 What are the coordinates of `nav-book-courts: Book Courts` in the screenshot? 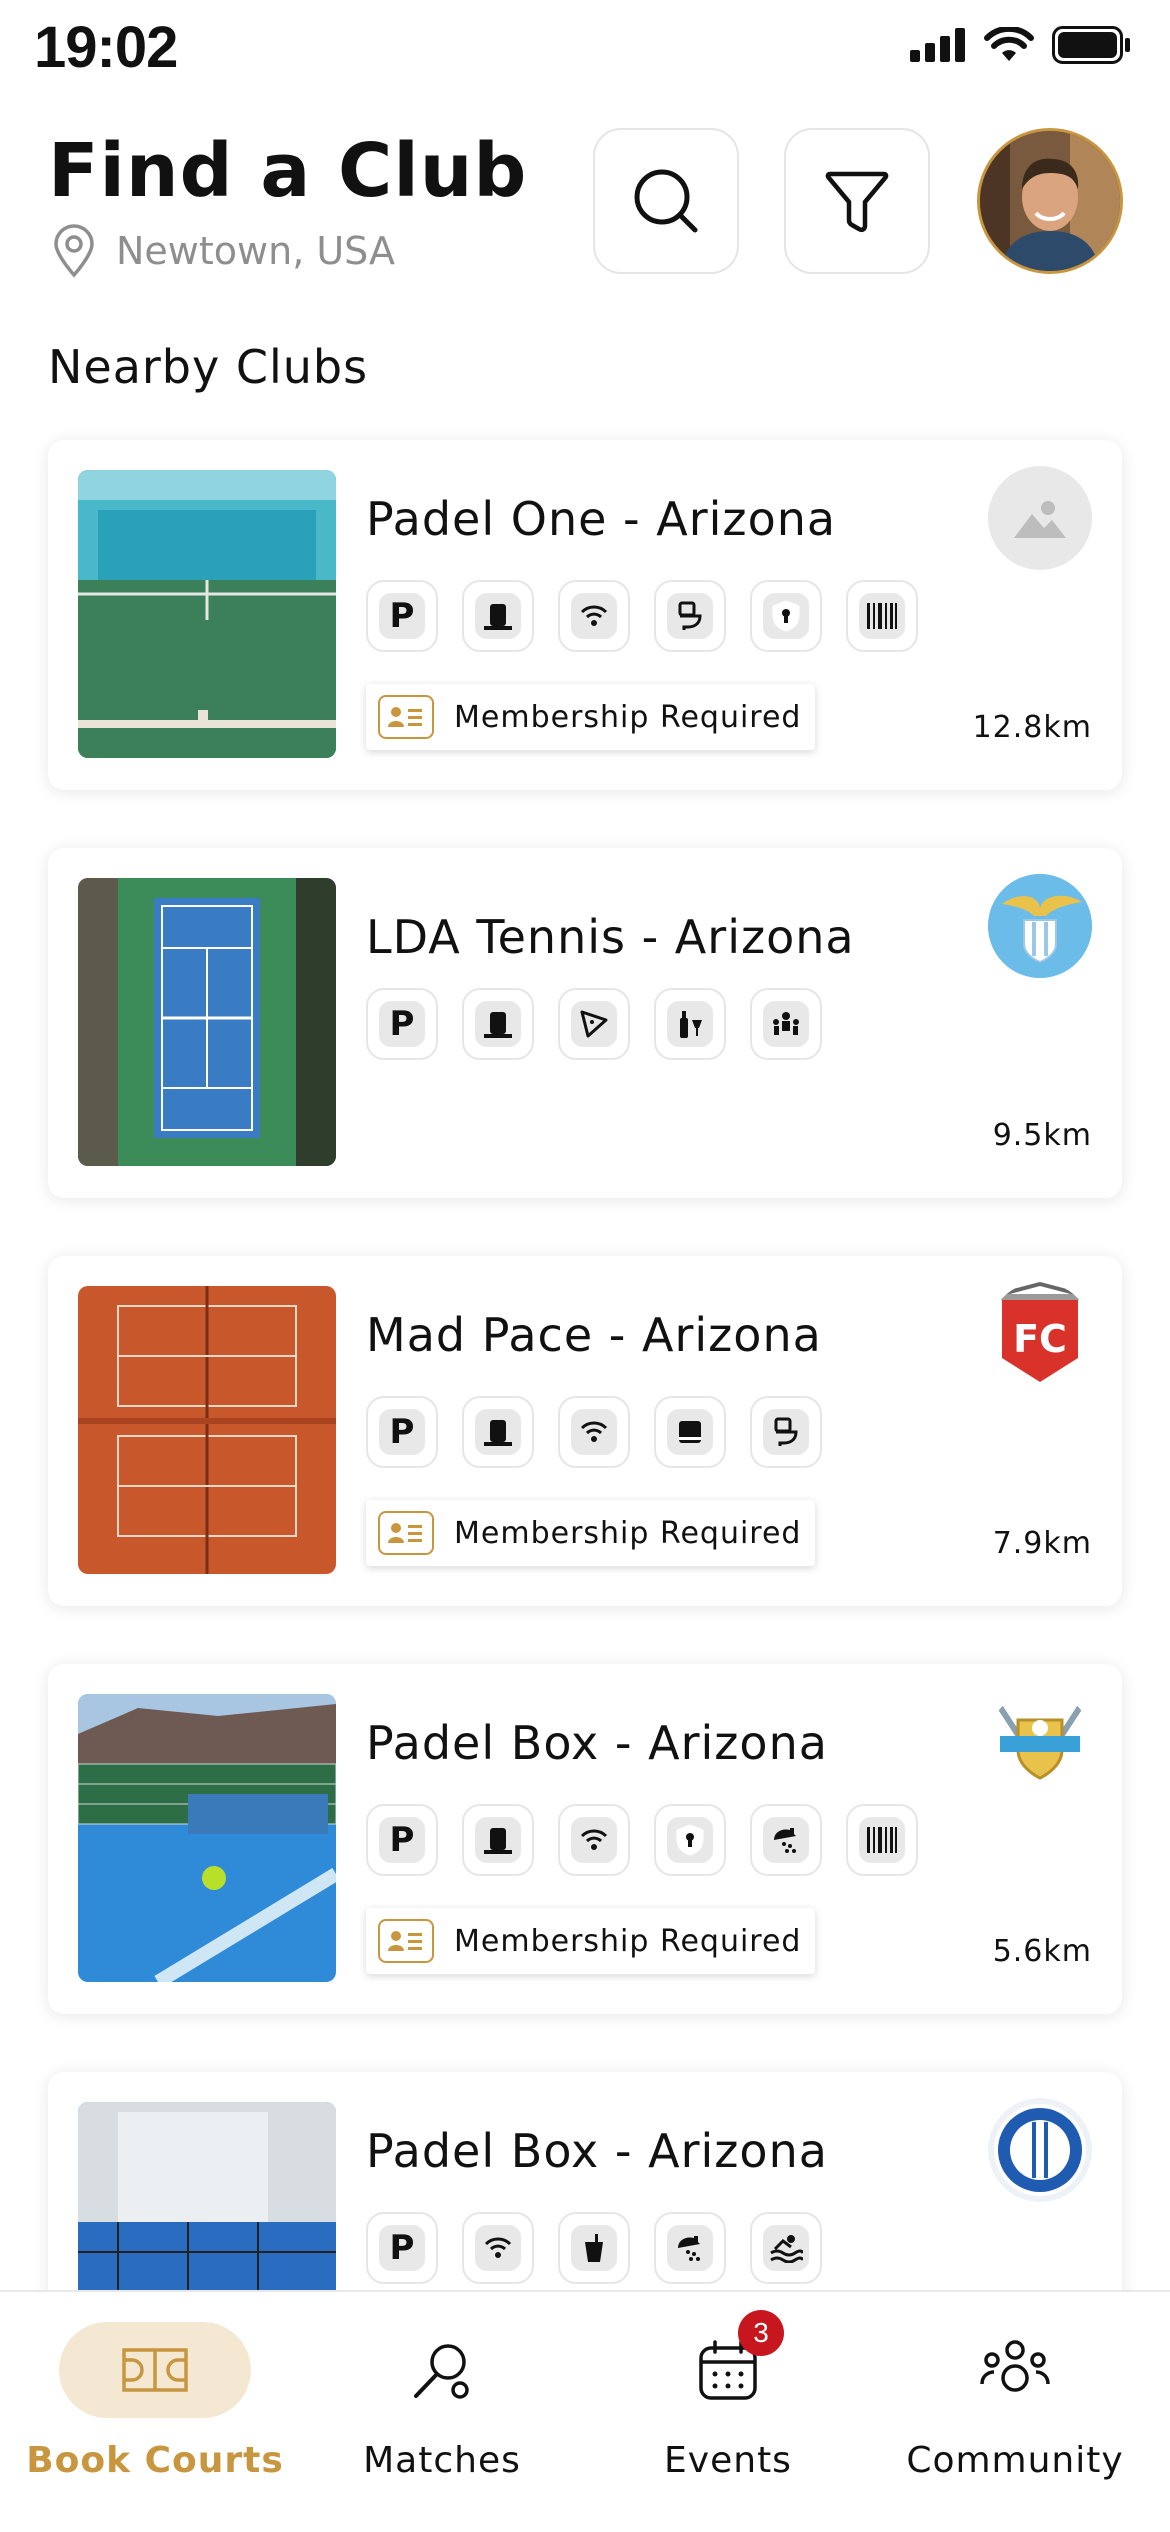 It's located at (155, 2417).